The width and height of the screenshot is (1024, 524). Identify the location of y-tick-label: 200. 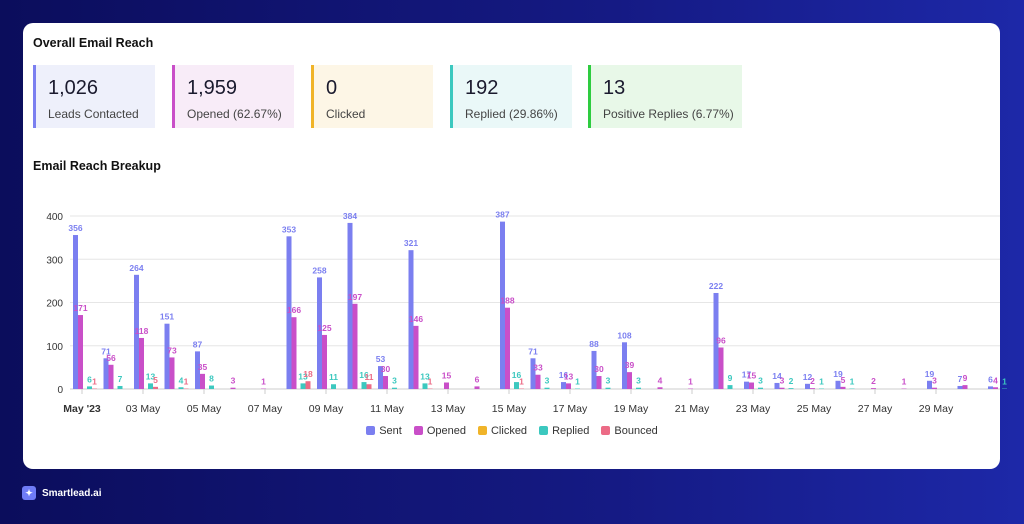
(54, 304).